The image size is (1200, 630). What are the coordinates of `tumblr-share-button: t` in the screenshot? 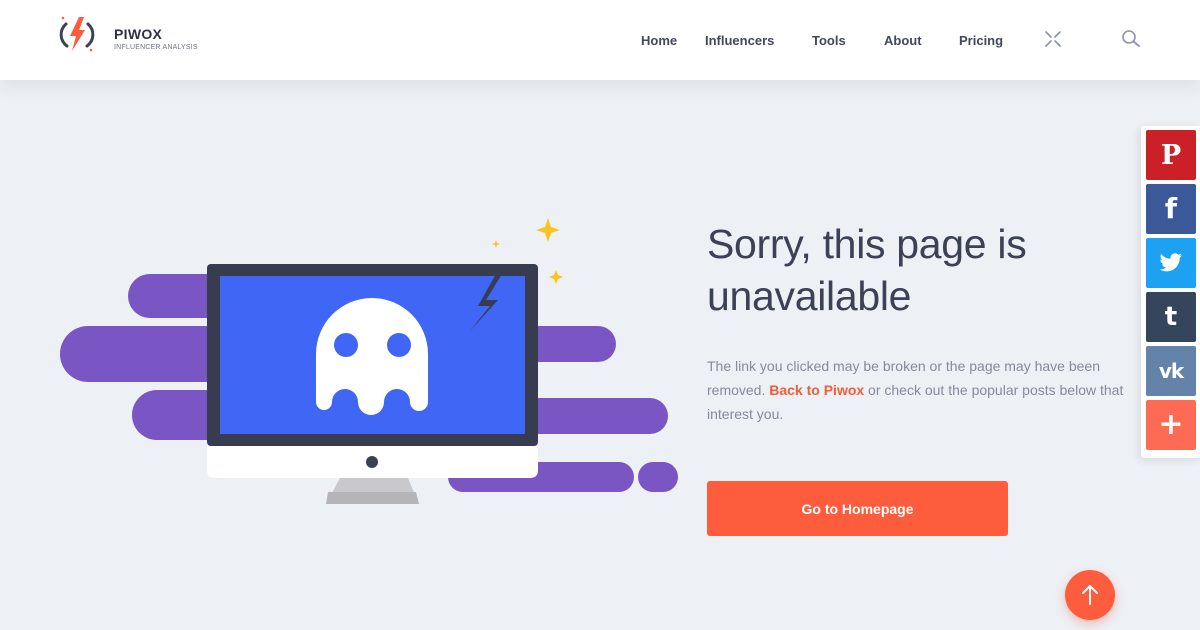 It's located at (1171, 317).